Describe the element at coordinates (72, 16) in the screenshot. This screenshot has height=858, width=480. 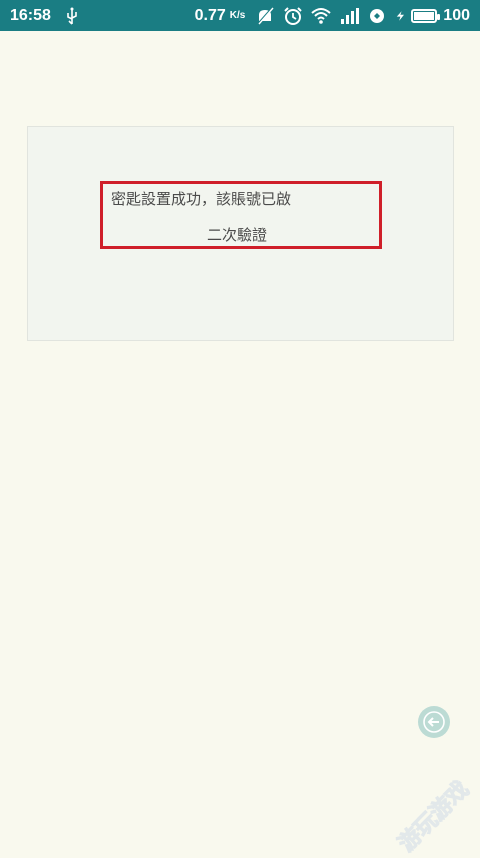
I see `usb-icon` at that location.